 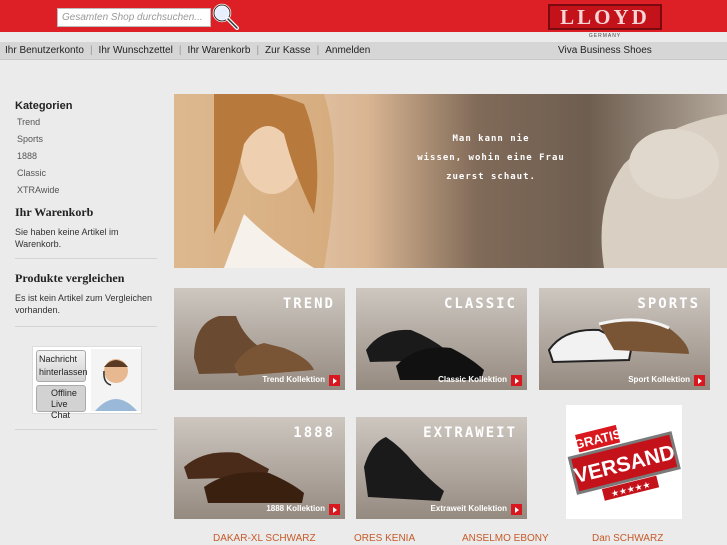 I want to click on product-link: DAKAR-XL SCHWARZ, so click(x=264, y=538).